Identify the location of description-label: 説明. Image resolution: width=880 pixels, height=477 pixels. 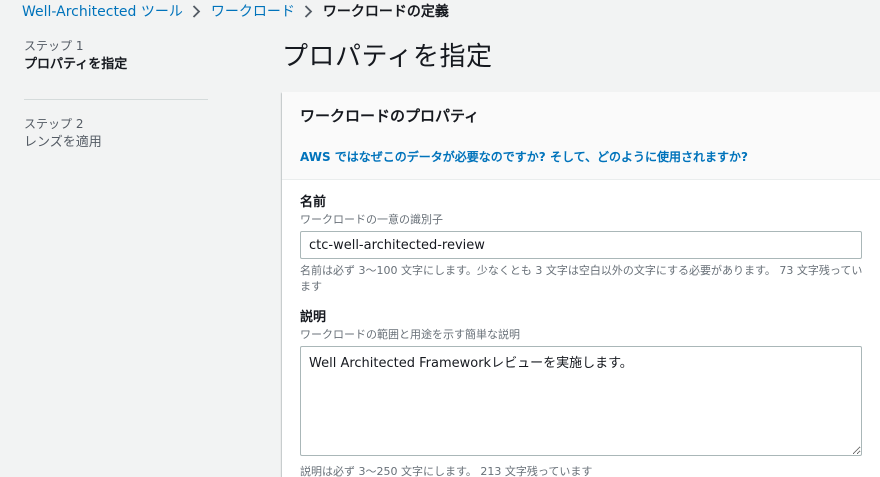
(313, 317).